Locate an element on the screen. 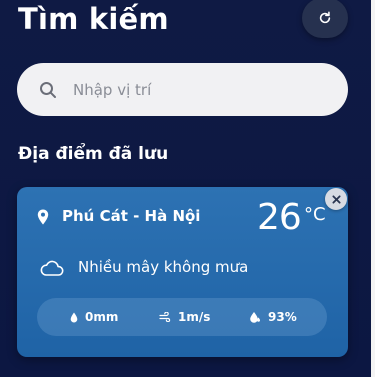 This screenshot has width=375, height=377. location-name: Phú Cát - Hà Nội is located at coordinates (131, 216).